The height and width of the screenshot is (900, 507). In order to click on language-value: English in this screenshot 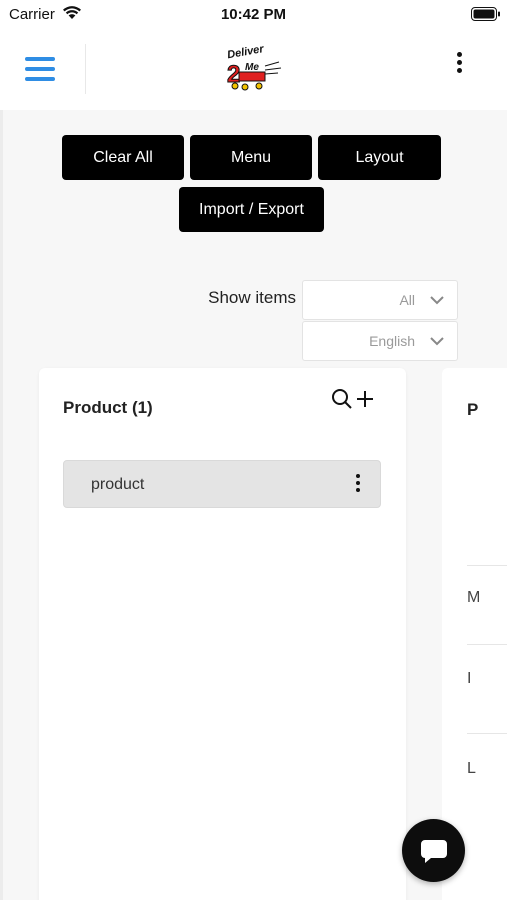, I will do `click(392, 341)`.